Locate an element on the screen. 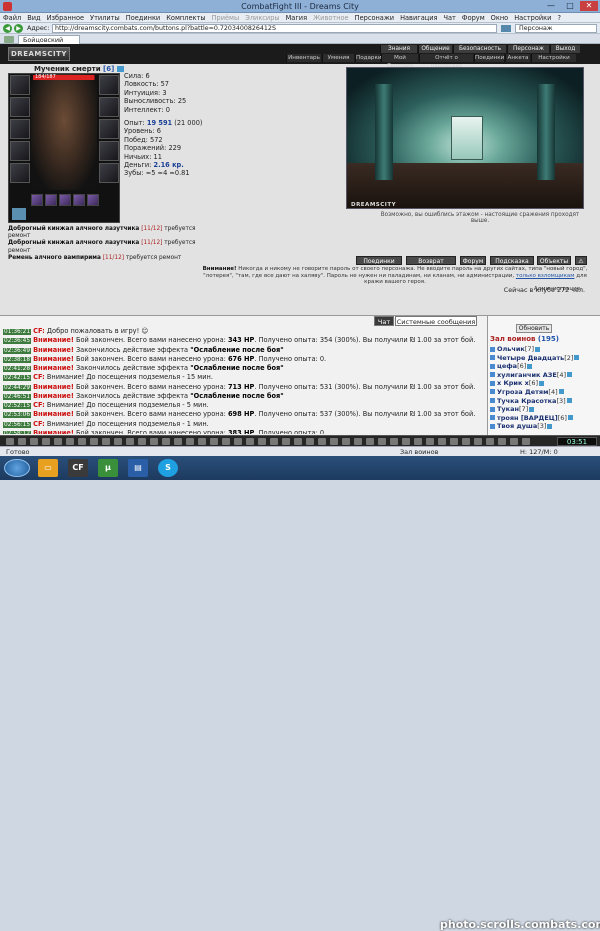  menu-item-3: Утилиты is located at coordinates (105, 18).